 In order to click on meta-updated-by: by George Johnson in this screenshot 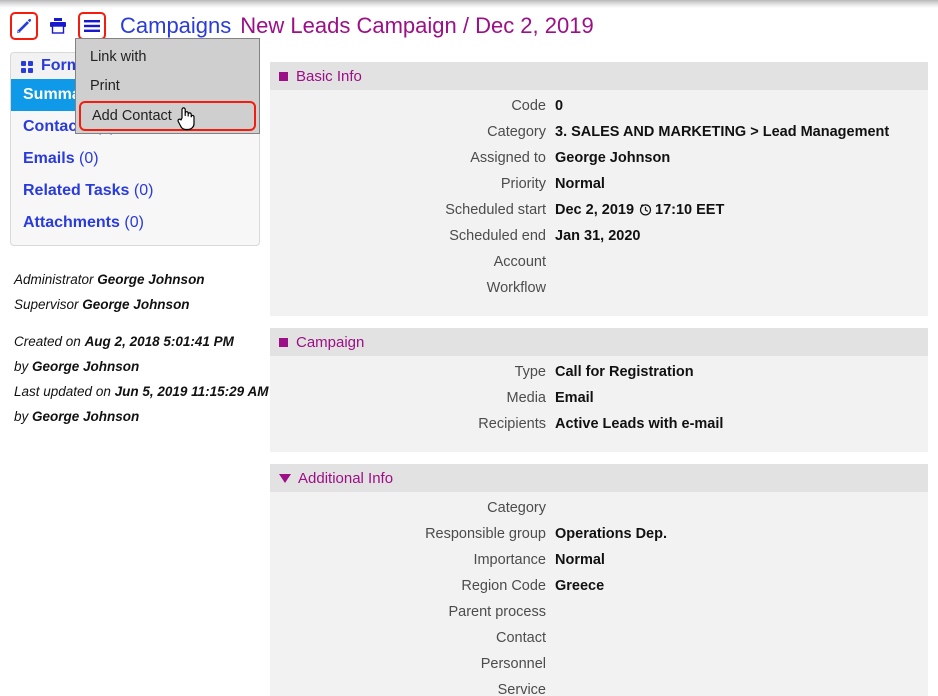, I will do `click(144, 416)`.